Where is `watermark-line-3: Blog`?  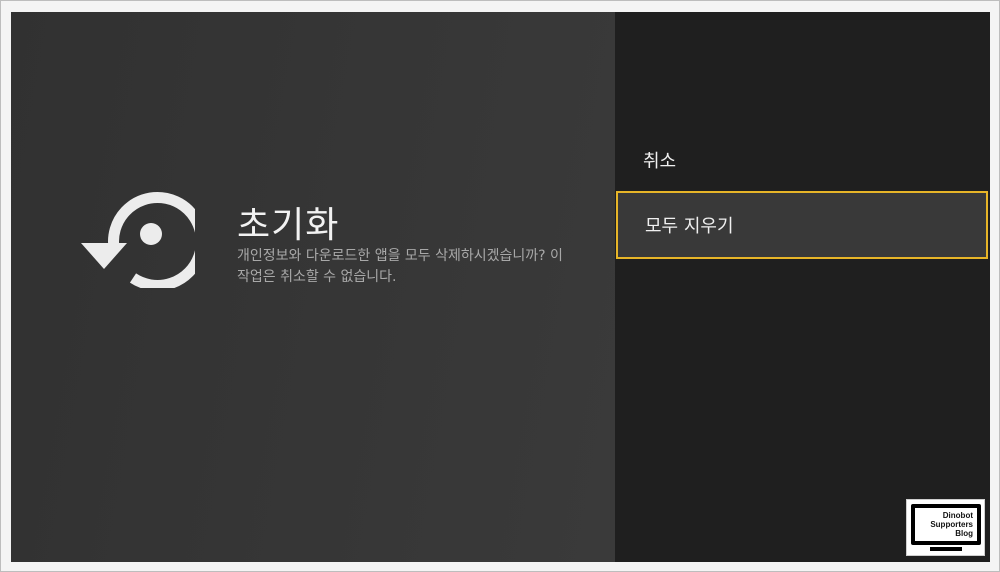
watermark-line-3: Blog is located at coordinates (964, 533).